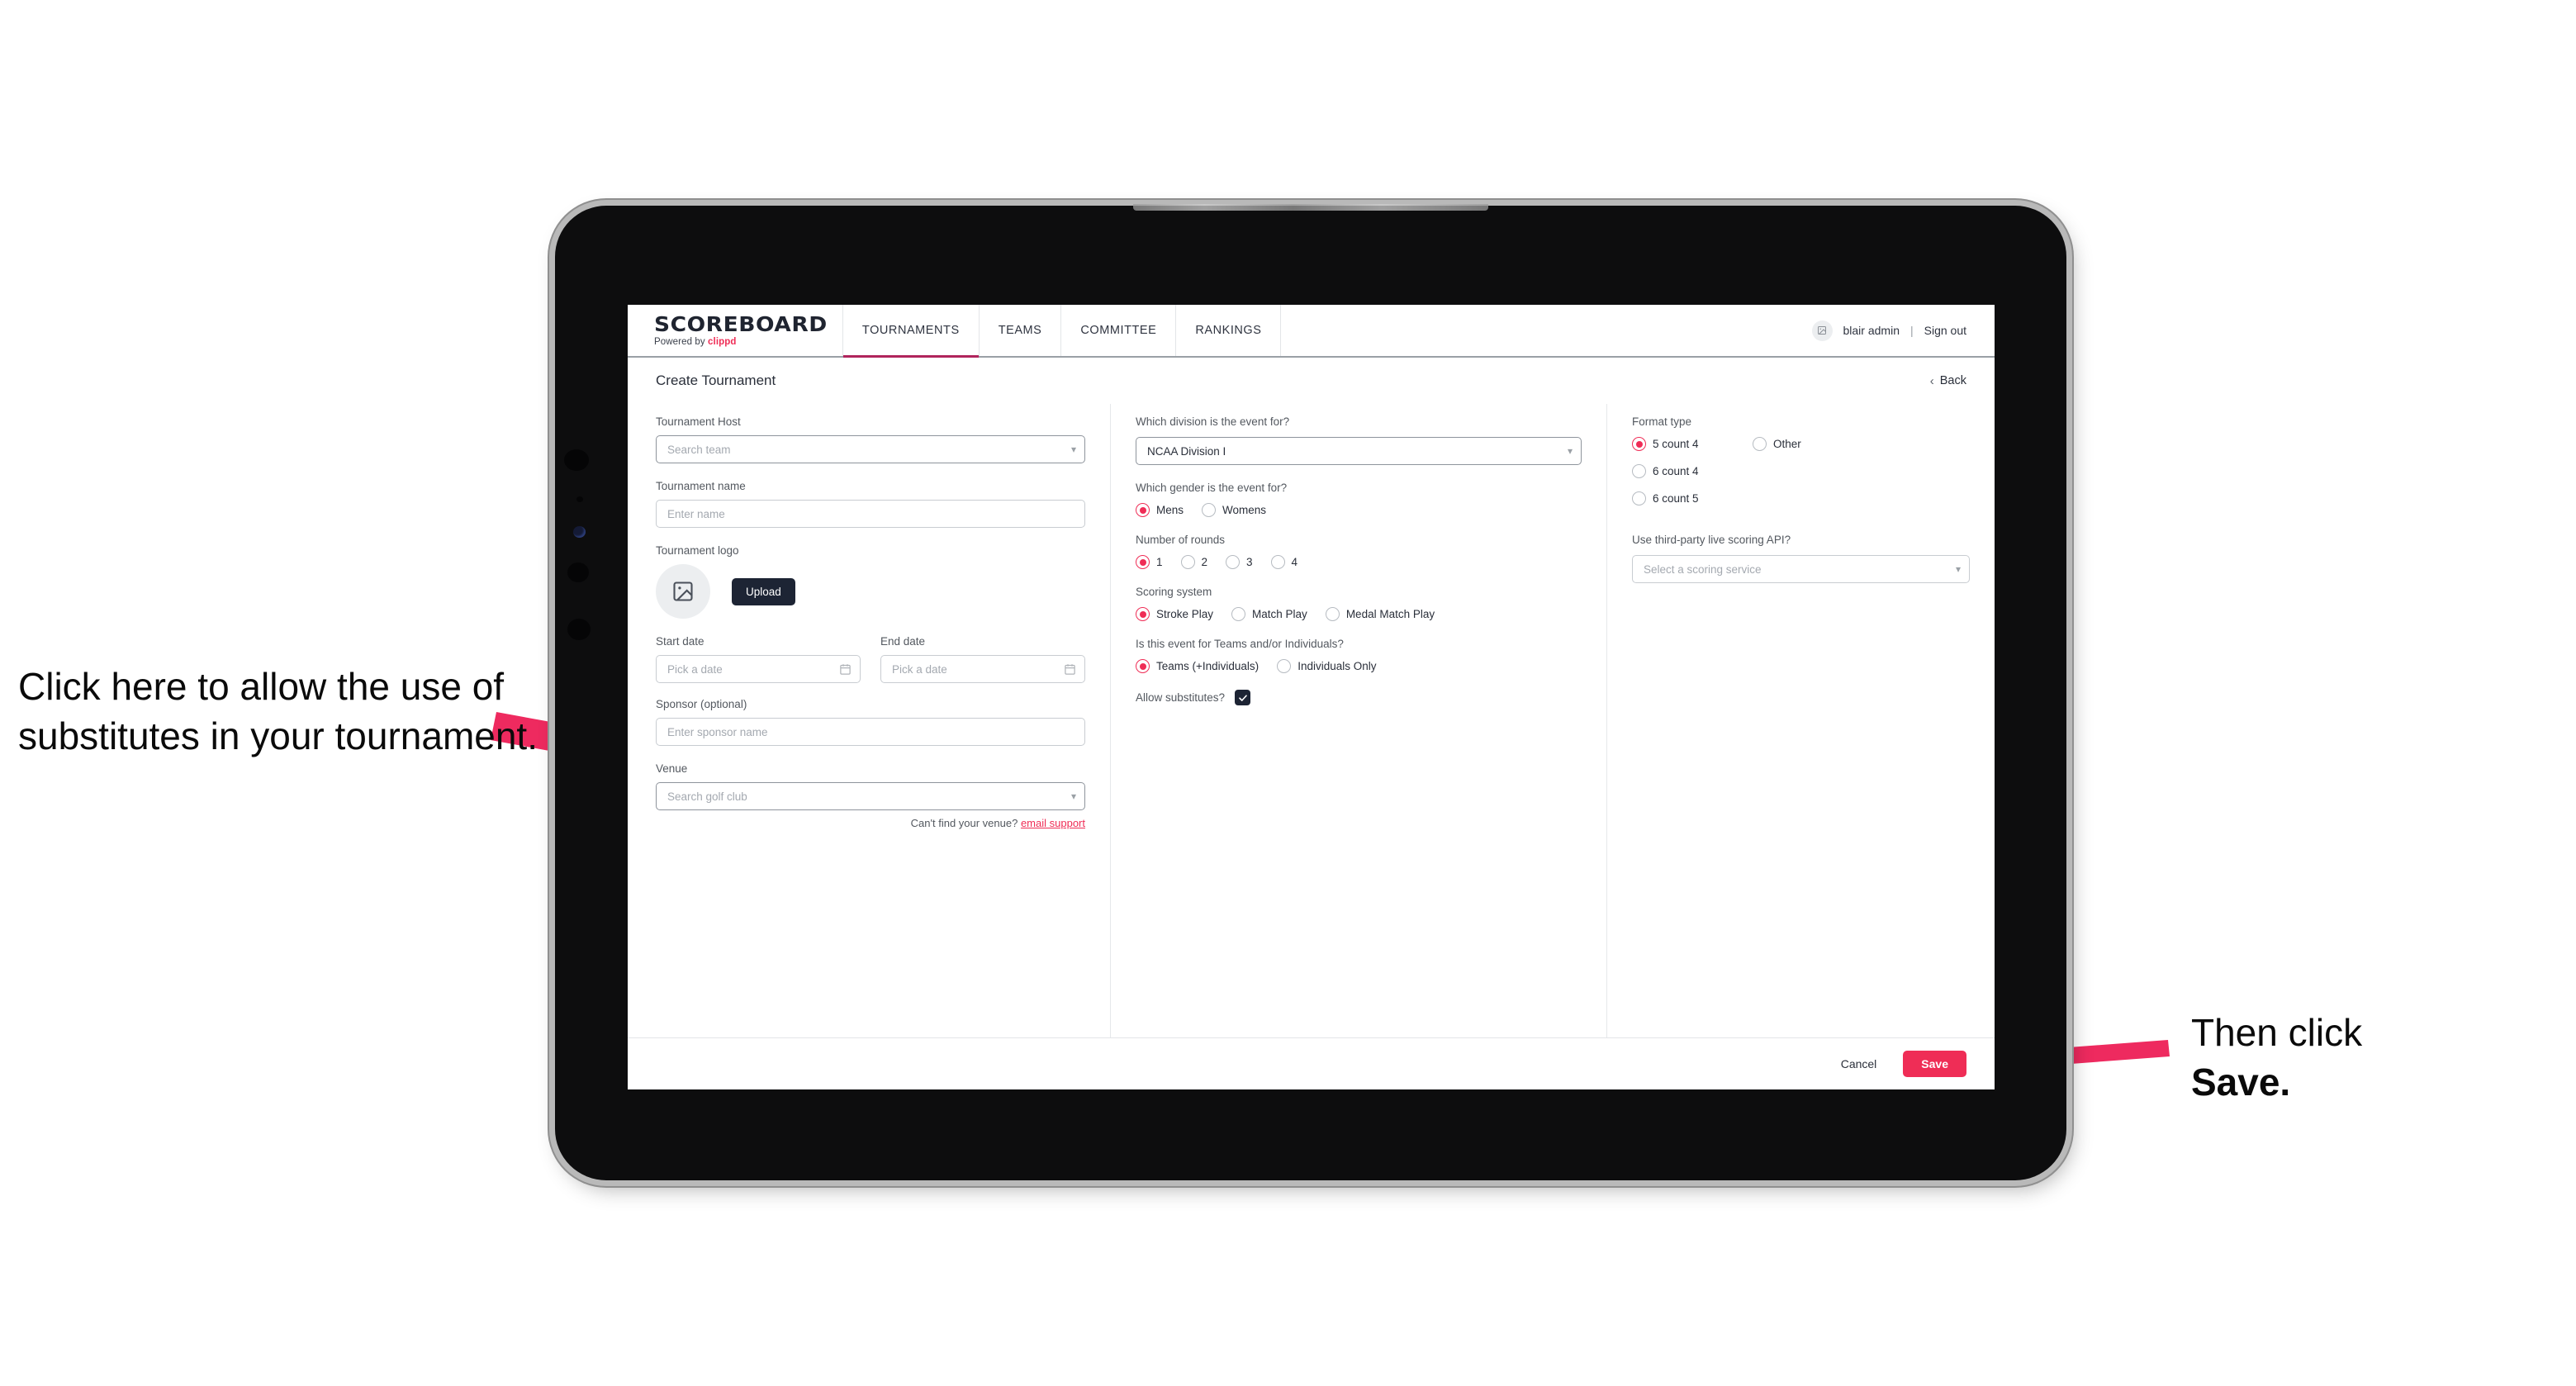  I want to click on field-allow-substitutes: Allow substitutes?, so click(1359, 697).